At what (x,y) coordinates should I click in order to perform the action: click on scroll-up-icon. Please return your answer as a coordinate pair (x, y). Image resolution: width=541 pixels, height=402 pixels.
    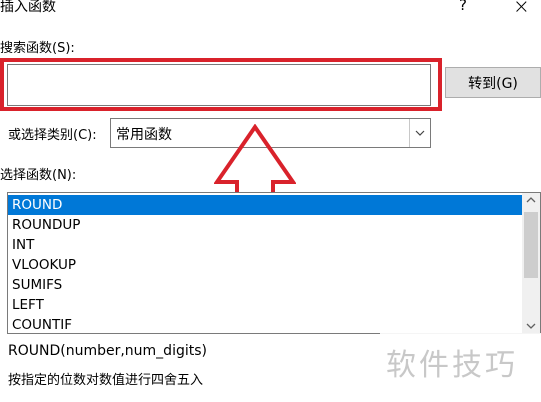
    Looking at the image, I should click on (531, 200).